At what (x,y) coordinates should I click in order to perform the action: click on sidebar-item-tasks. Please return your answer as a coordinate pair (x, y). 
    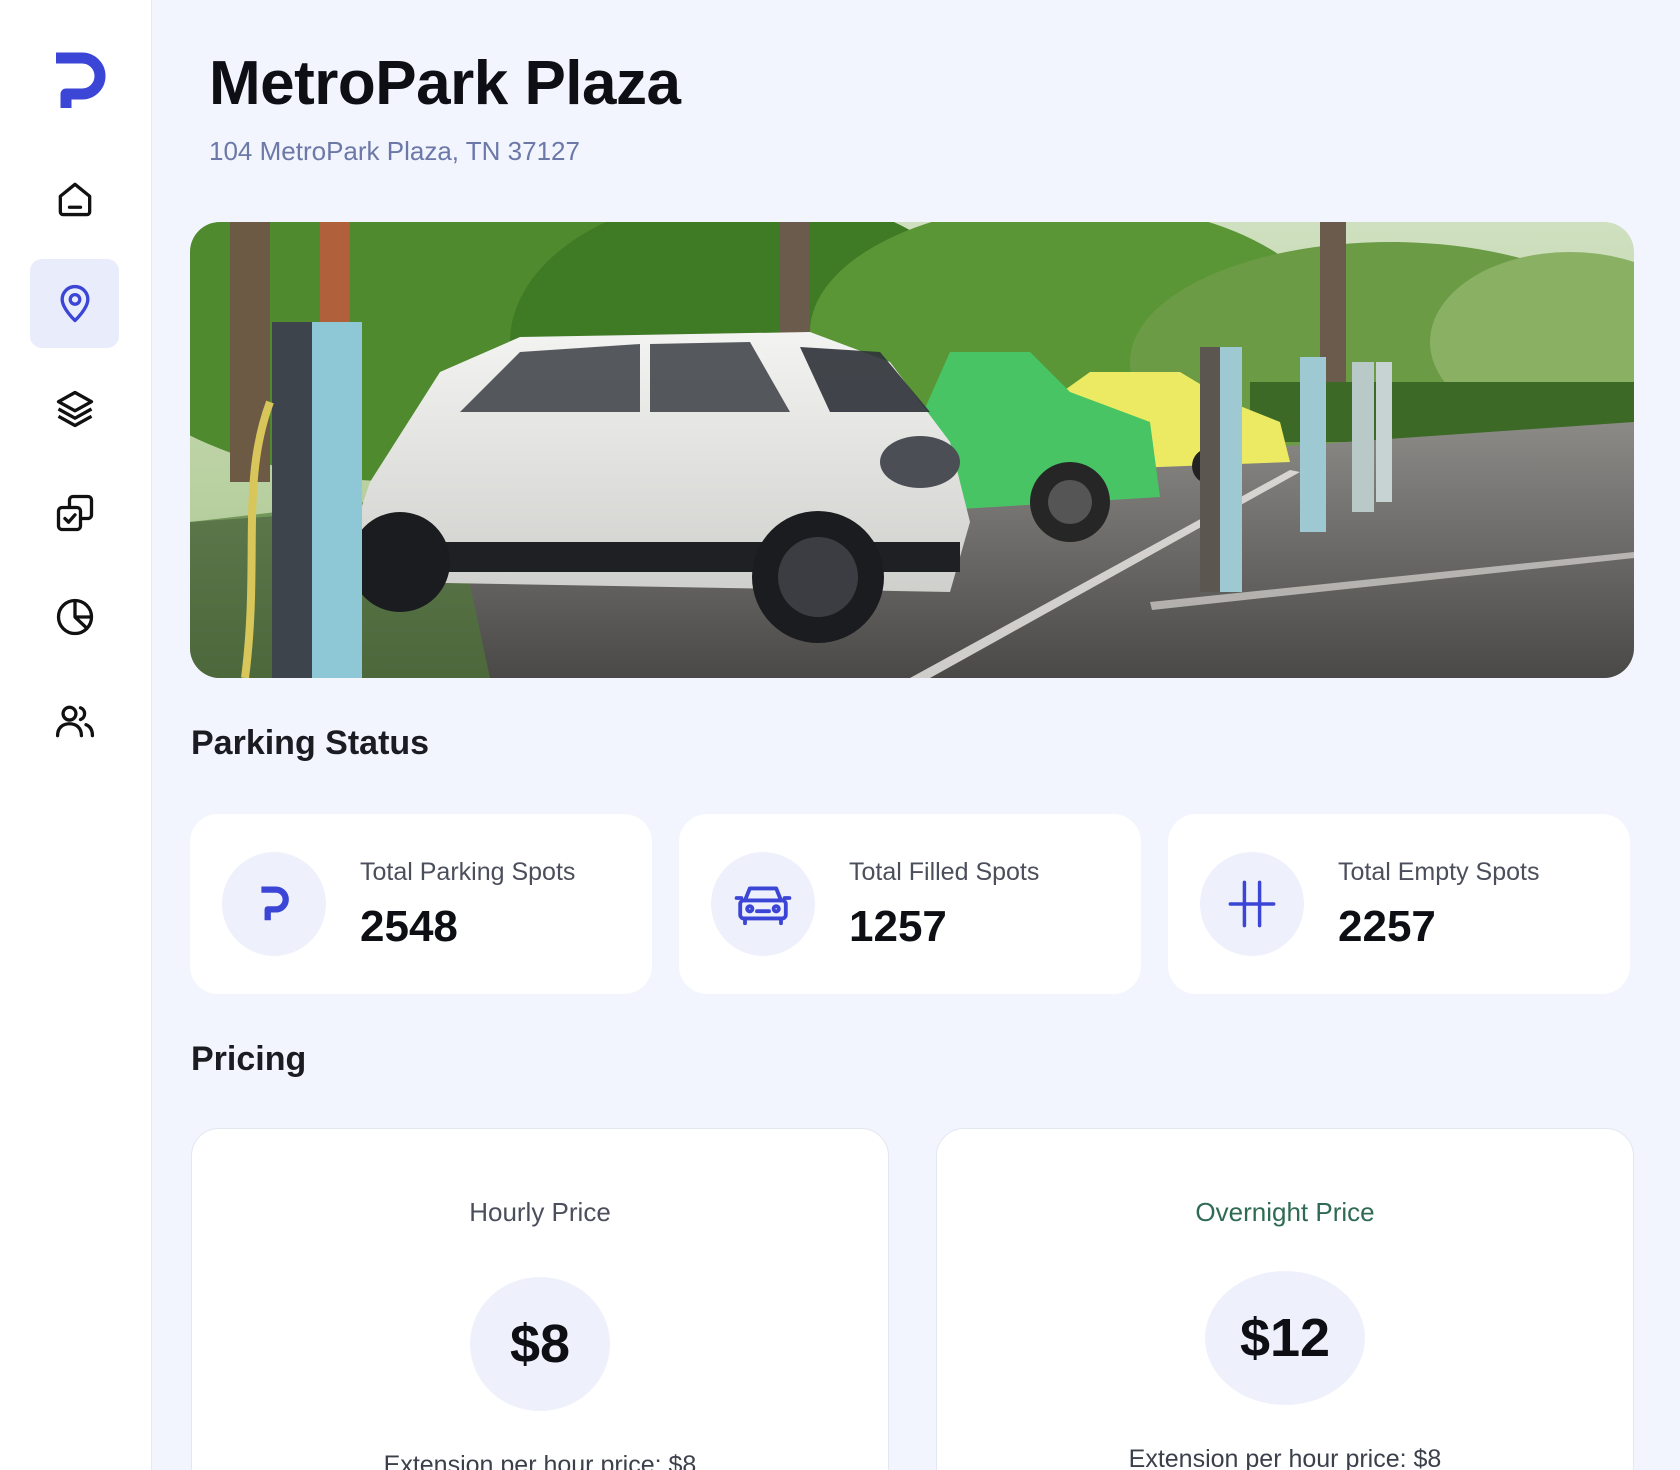
    Looking at the image, I should click on (74, 512).